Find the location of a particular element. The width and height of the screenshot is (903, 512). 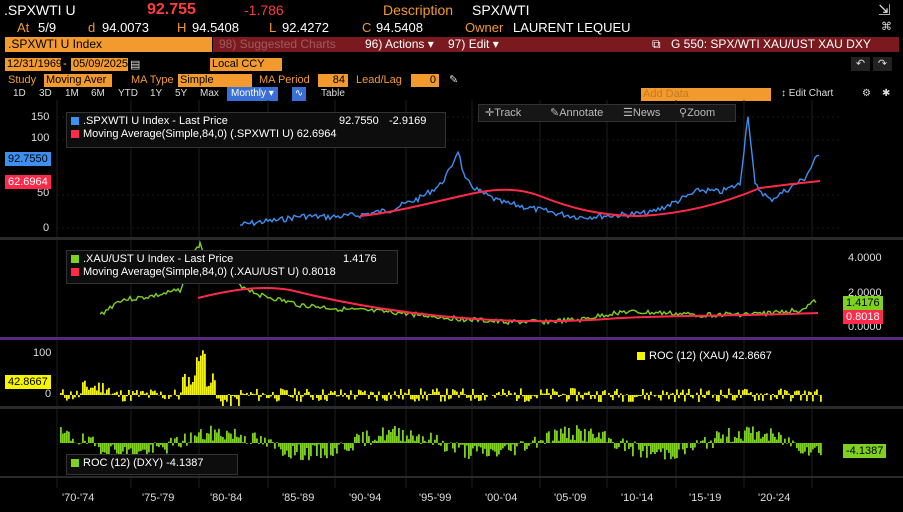

redo-icon: ↷ is located at coordinates (882, 64).